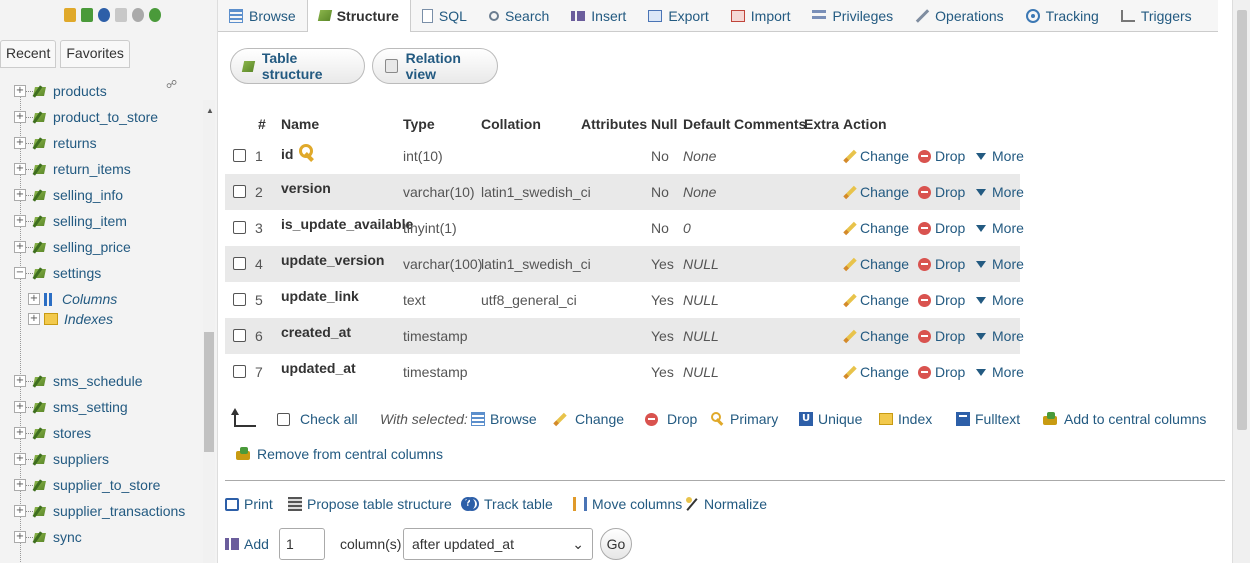  Describe the element at coordinates (87, 485) in the screenshot. I see `nav-table-supplier_to_store: + supplier_to_store` at that location.